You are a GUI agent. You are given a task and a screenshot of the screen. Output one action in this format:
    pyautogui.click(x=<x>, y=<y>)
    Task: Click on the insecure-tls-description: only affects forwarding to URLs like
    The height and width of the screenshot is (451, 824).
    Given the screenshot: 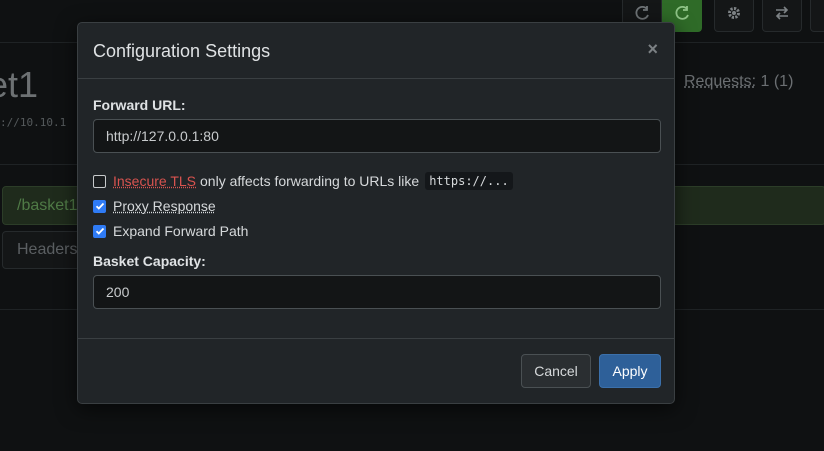 What is the action you would take?
    pyautogui.click(x=309, y=181)
    